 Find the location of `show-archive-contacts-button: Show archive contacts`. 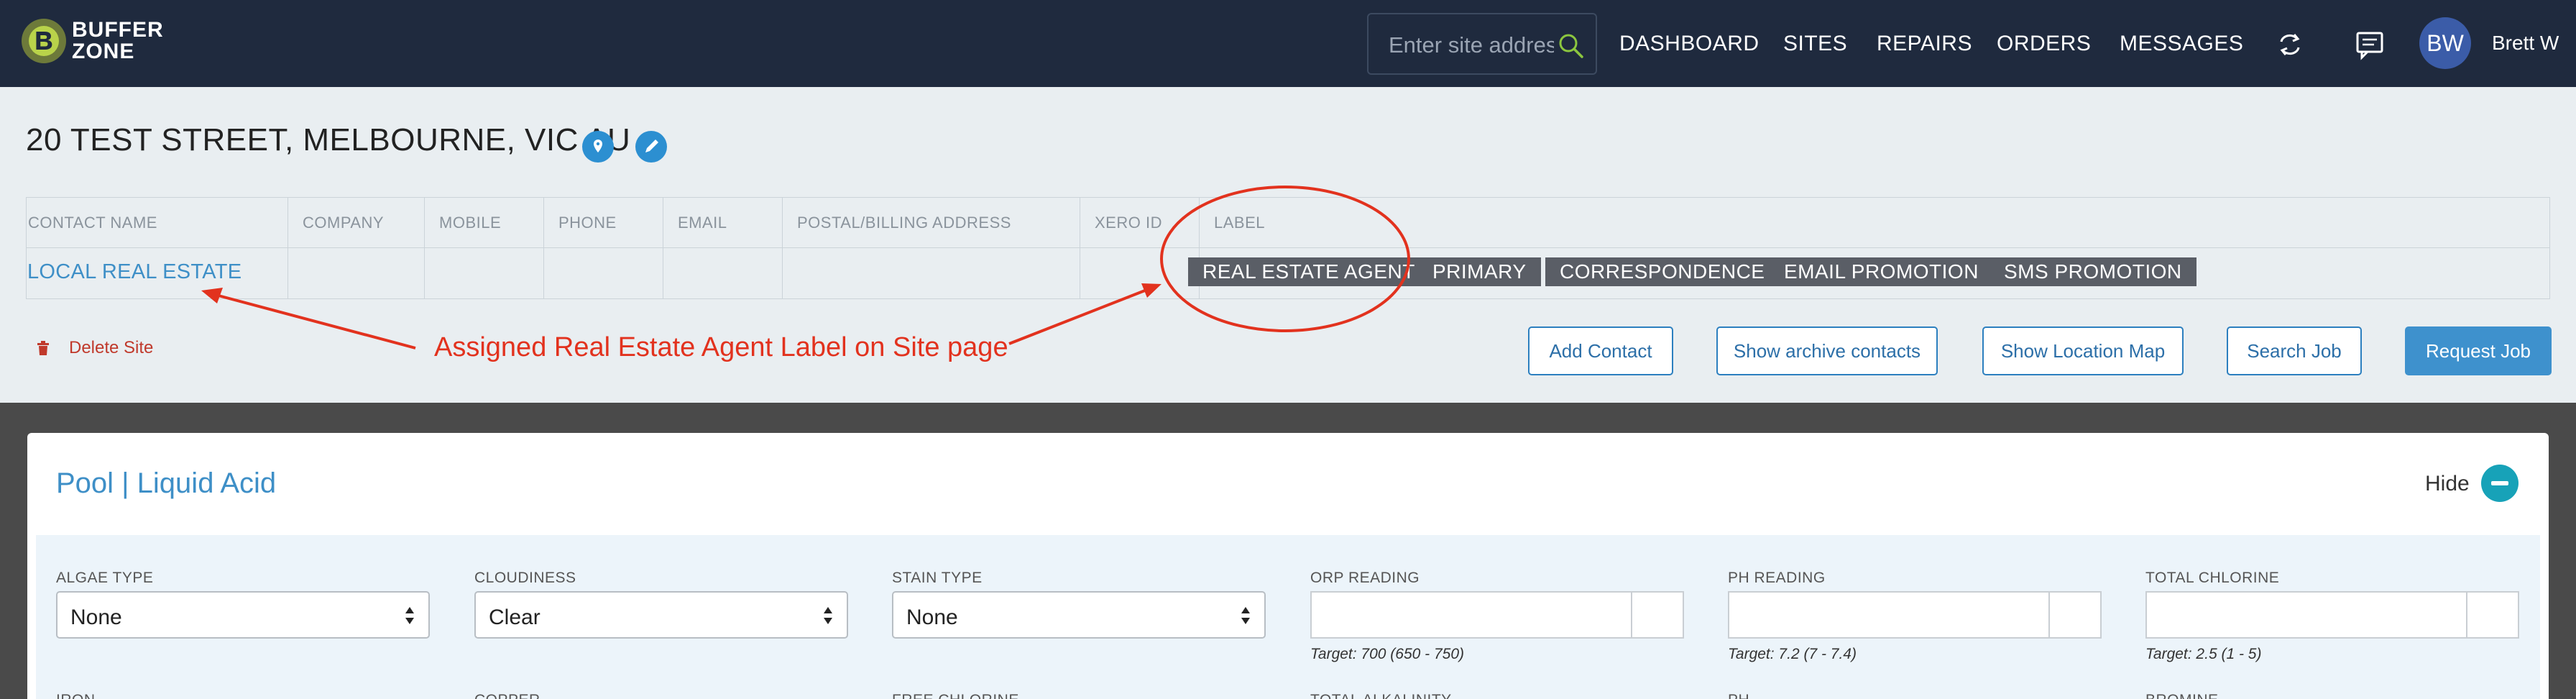

show-archive-contacts-button: Show archive contacts is located at coordinates (1827, 350).